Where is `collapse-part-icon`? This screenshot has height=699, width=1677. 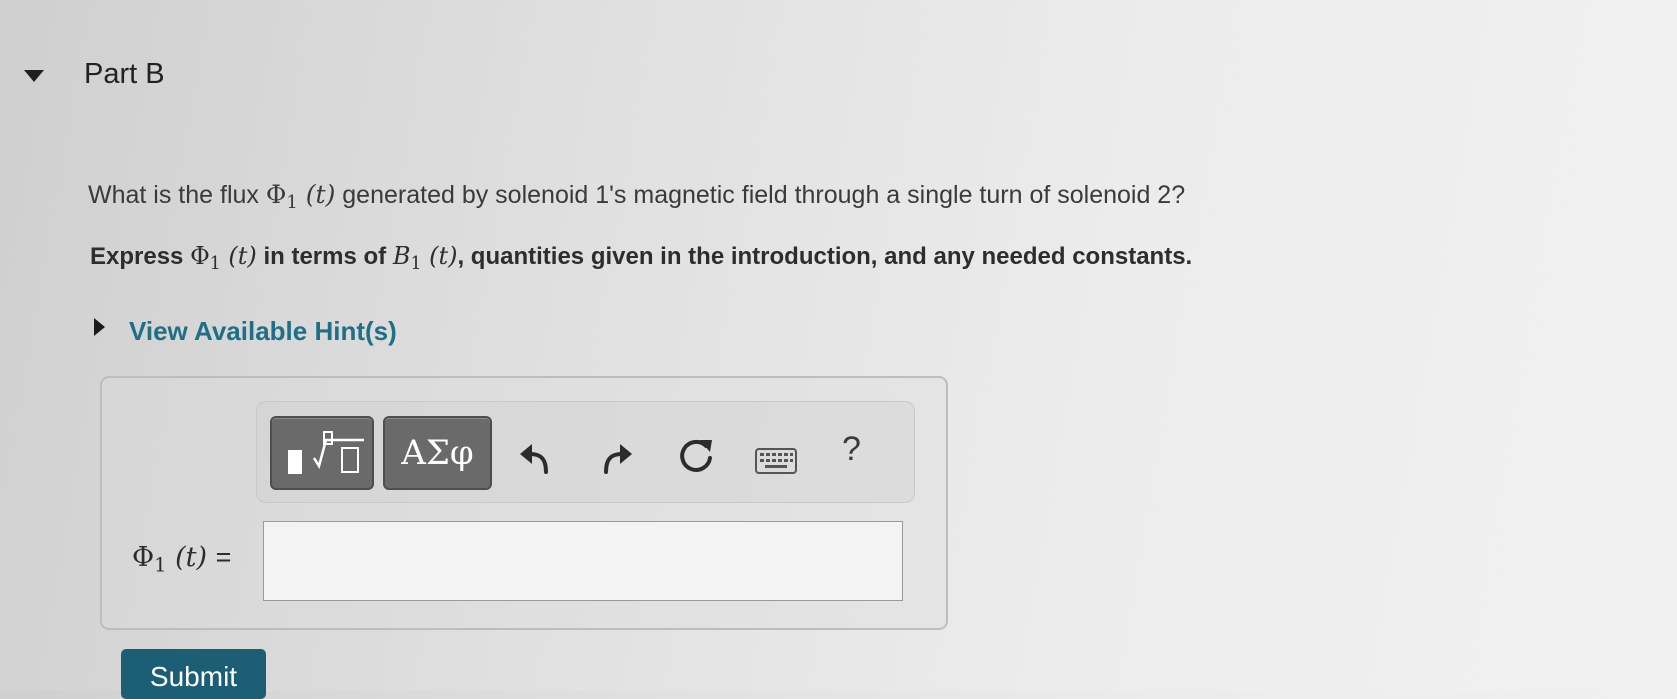 collapse-part-icon is located at coordinates (34, 76).